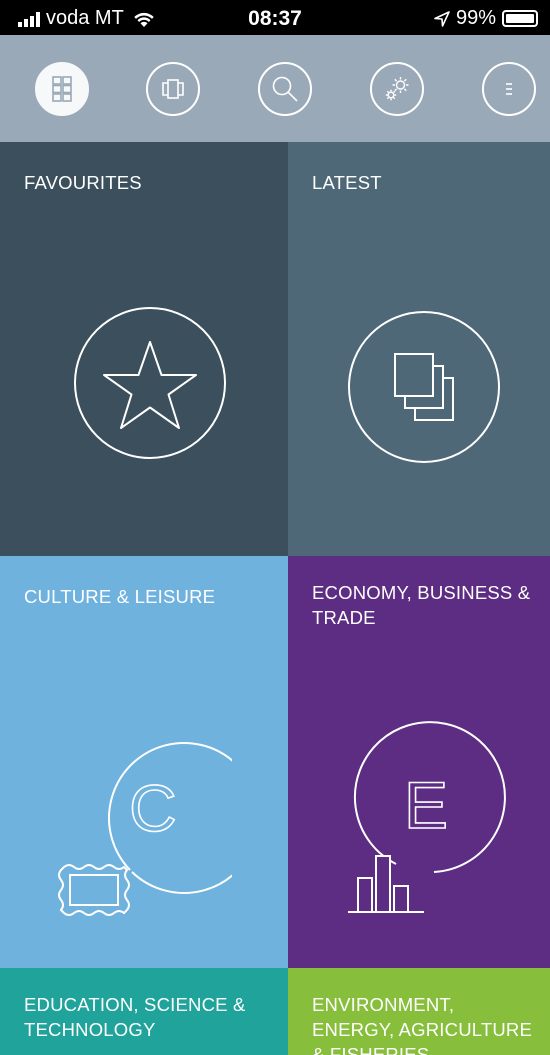  I want to click on economy-chart-icon: E, so click(427, 817).